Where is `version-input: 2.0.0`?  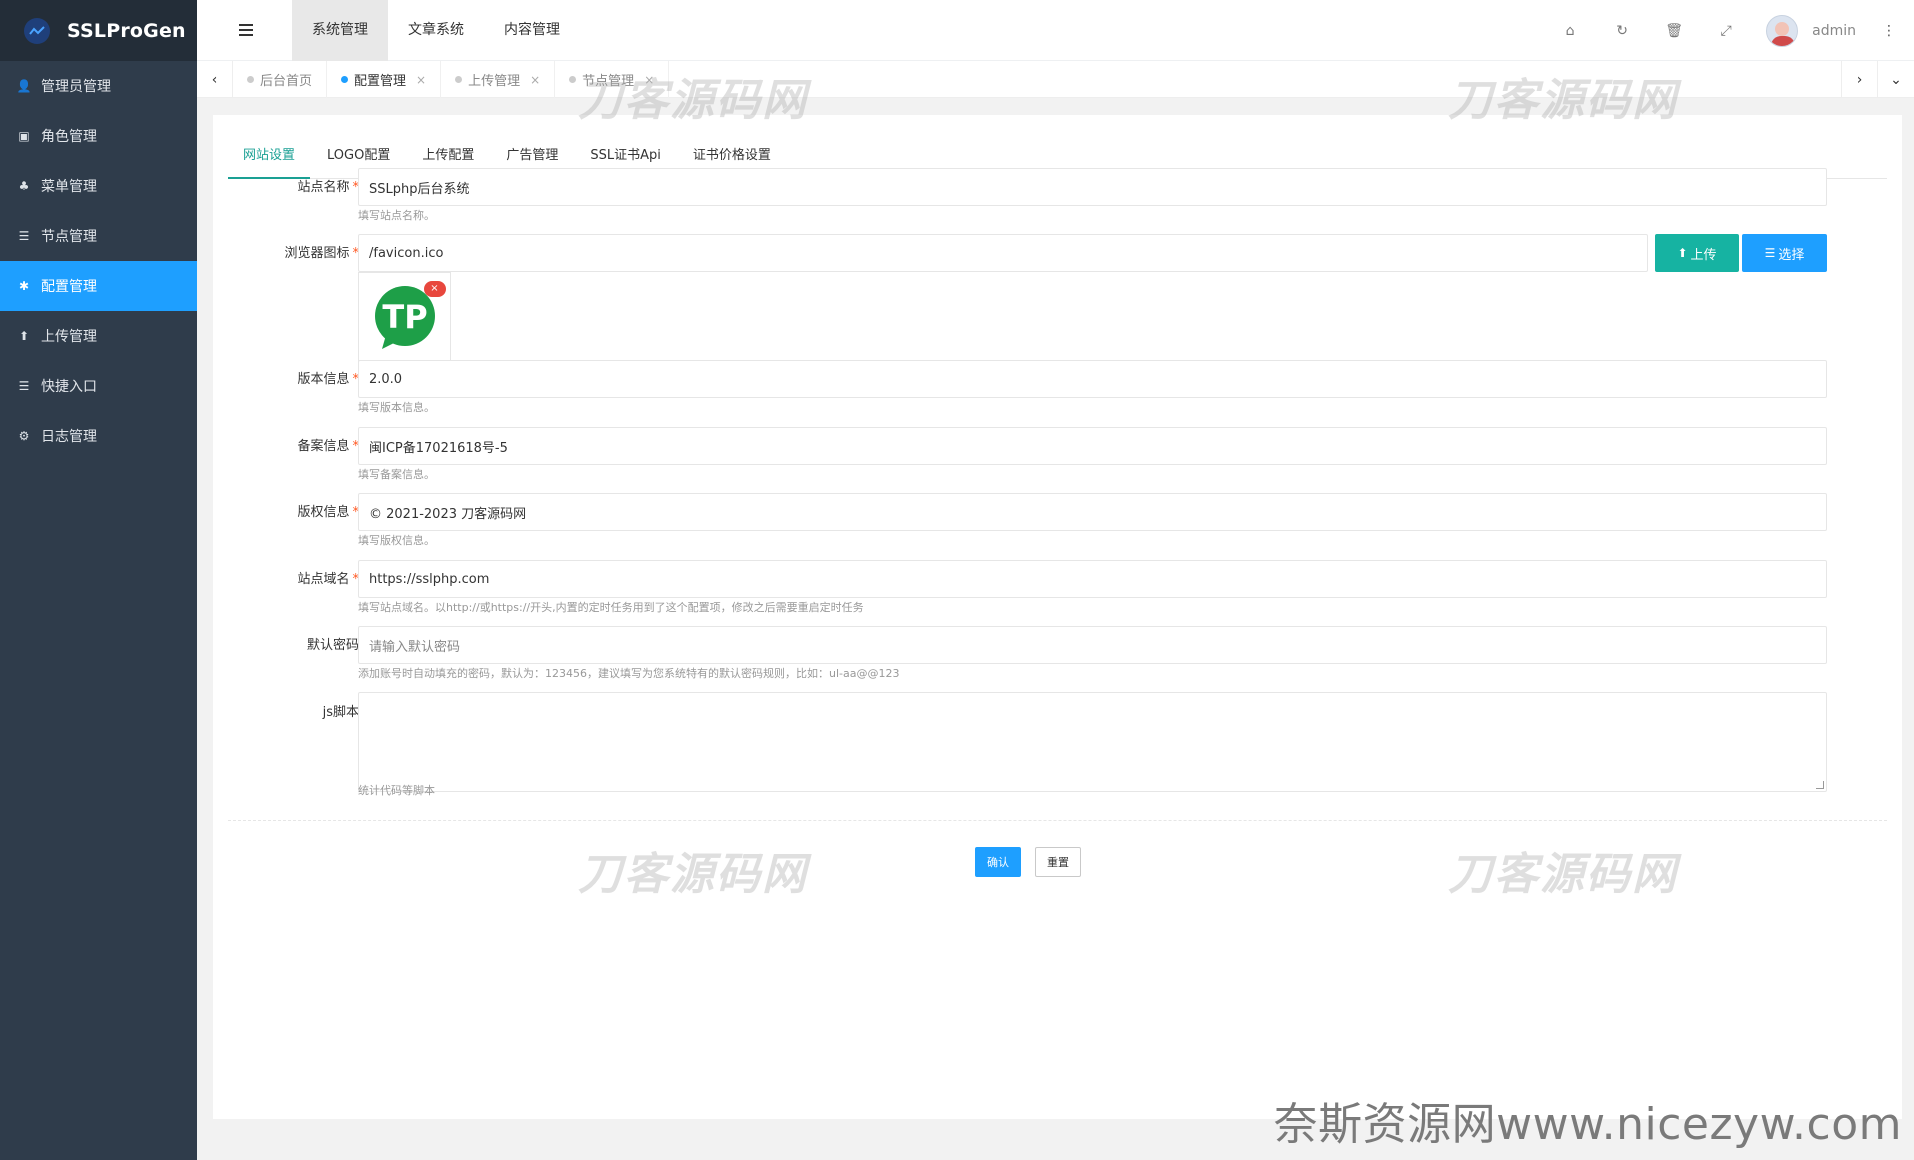
version-input: 2.0.0 is located at coordinates (1092, 379).